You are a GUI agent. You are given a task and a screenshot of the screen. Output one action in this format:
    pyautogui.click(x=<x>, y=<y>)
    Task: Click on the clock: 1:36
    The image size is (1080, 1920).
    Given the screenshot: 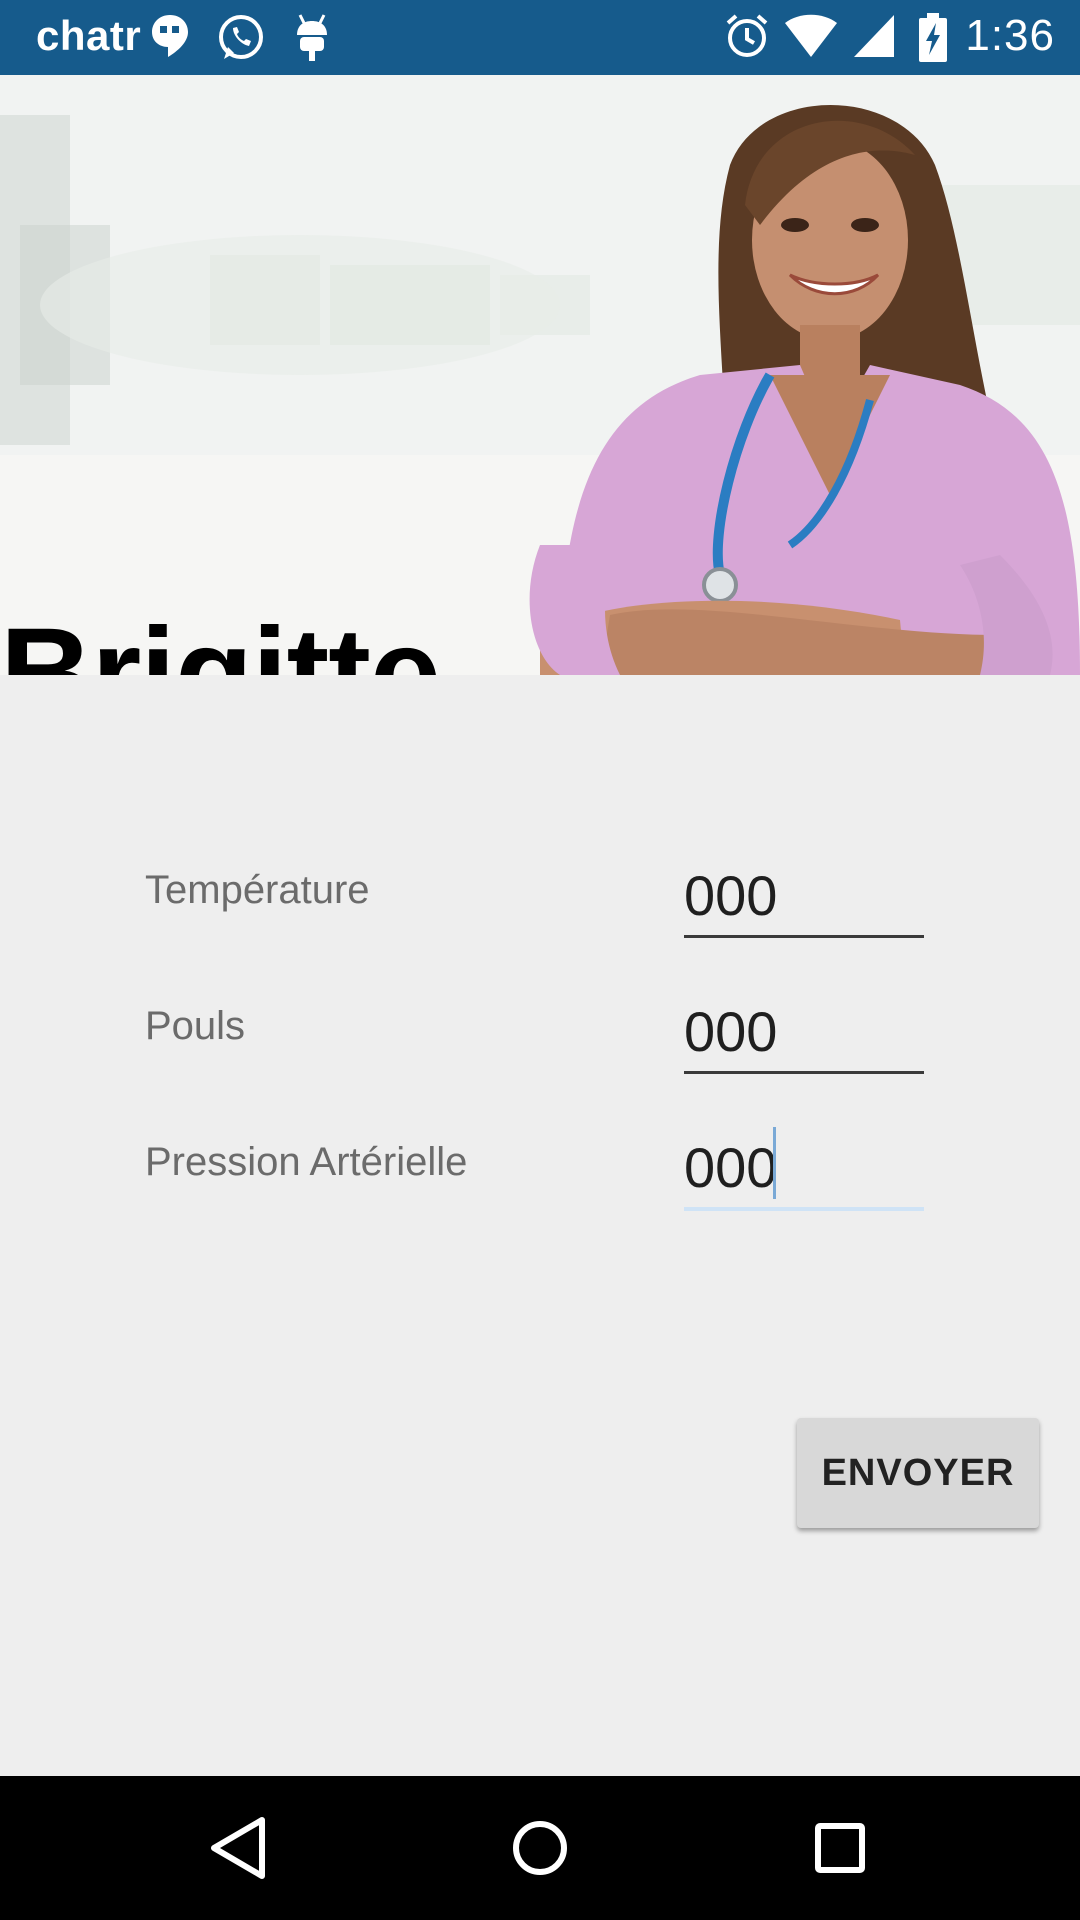 What is the action you would take?
    pyautogui.click(x=1010, y=35)
    